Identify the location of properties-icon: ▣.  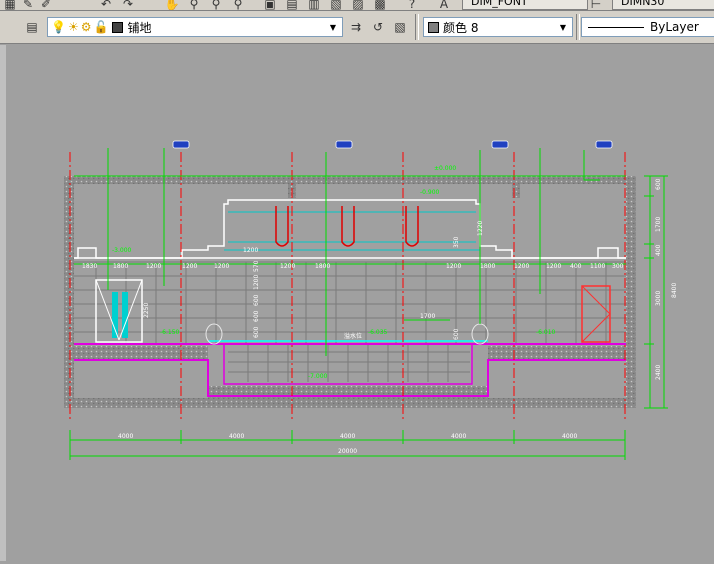
(270, 5).